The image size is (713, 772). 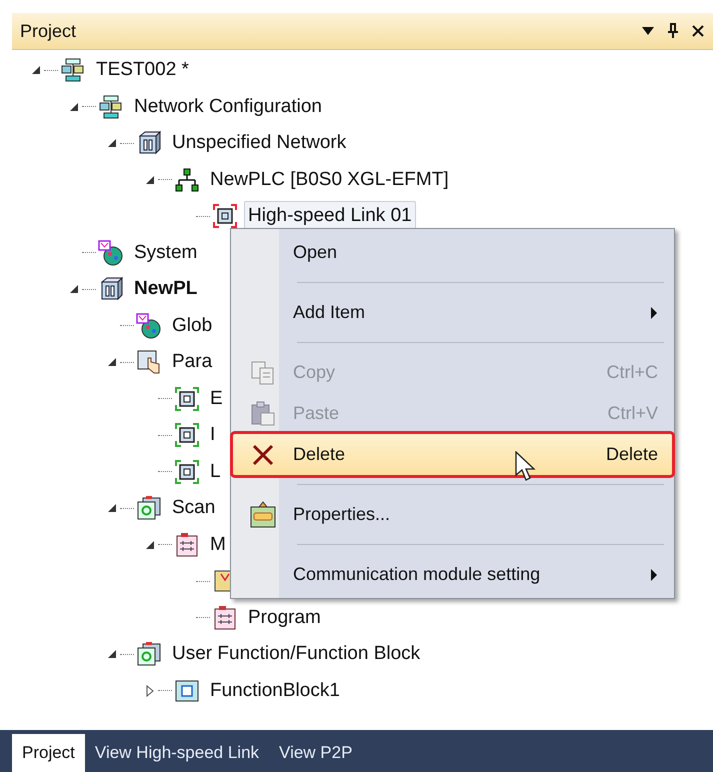 I want to click on clipboard-icon, so click(x=263, y=514).